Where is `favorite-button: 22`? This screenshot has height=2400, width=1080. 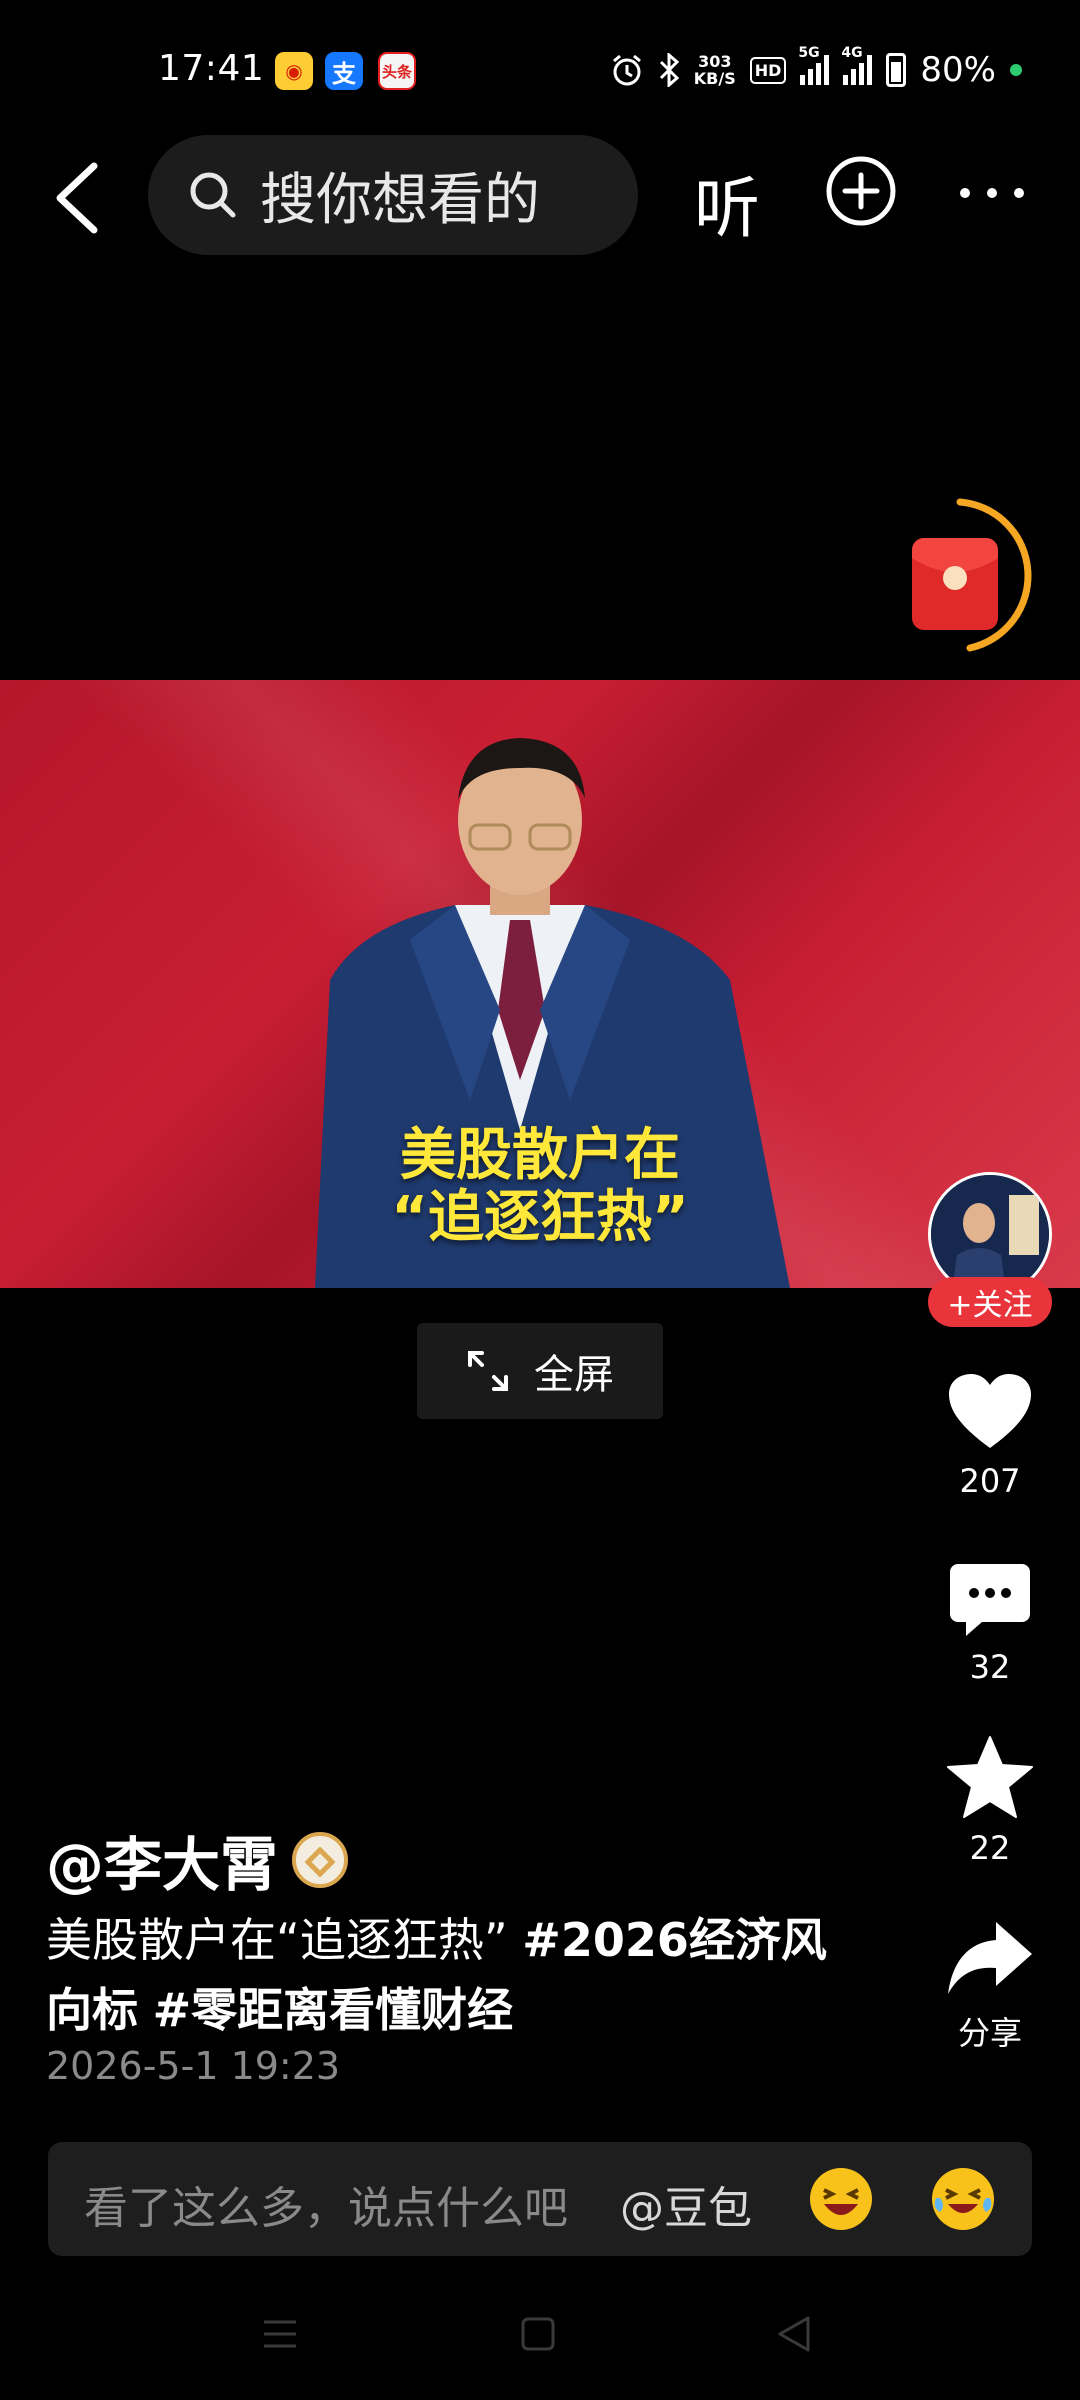 favorite-button: 22 is located at coordinates (990, 1801).